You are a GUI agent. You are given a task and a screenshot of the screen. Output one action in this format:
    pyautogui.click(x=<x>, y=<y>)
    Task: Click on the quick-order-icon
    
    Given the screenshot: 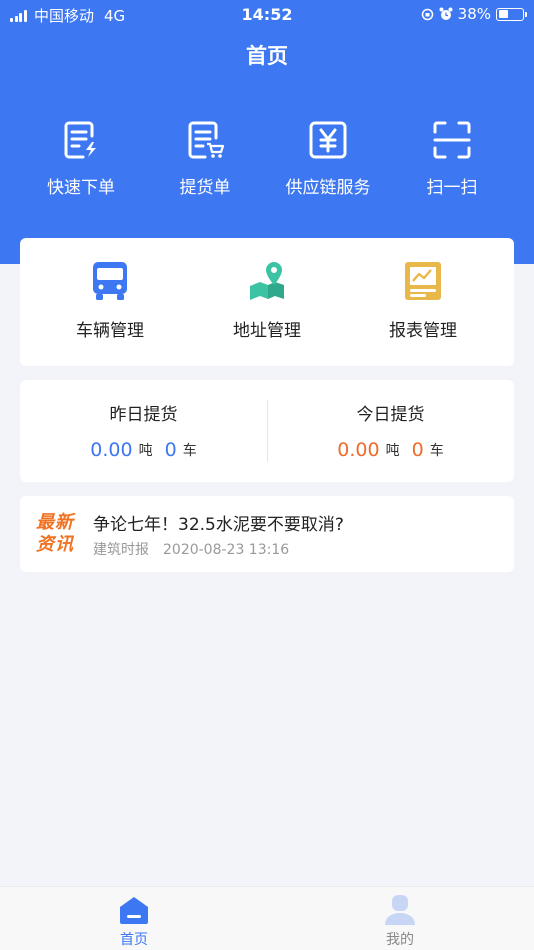 What is the action you would take?
    pyautogui.click(x=80, y=140)
    